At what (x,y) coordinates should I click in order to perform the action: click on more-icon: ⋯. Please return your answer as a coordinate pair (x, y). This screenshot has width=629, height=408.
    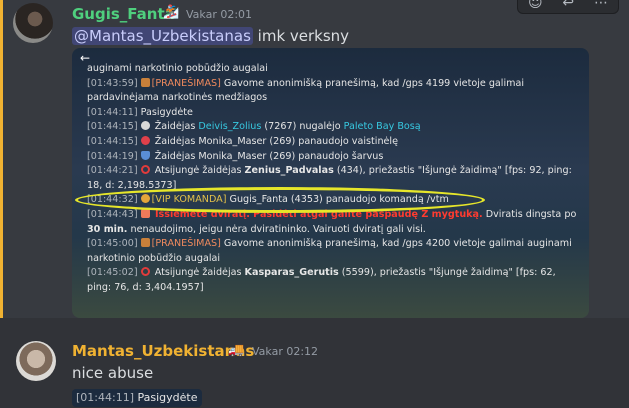
    Looking at the image, I should click on (601, 5).